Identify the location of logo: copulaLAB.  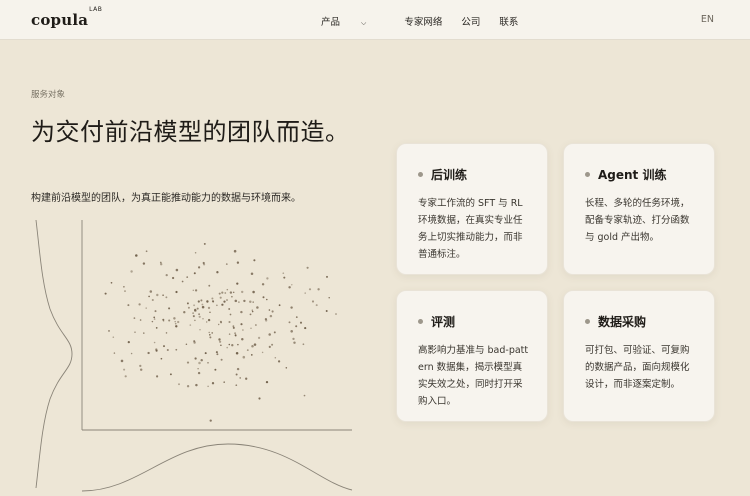
(66, 17).